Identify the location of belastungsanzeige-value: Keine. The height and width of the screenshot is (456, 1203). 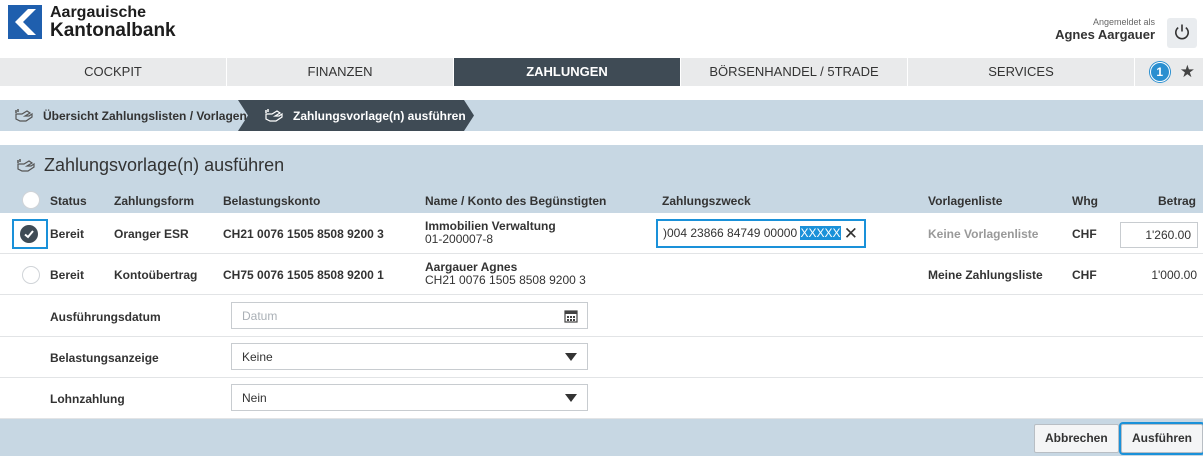
(257, 357).